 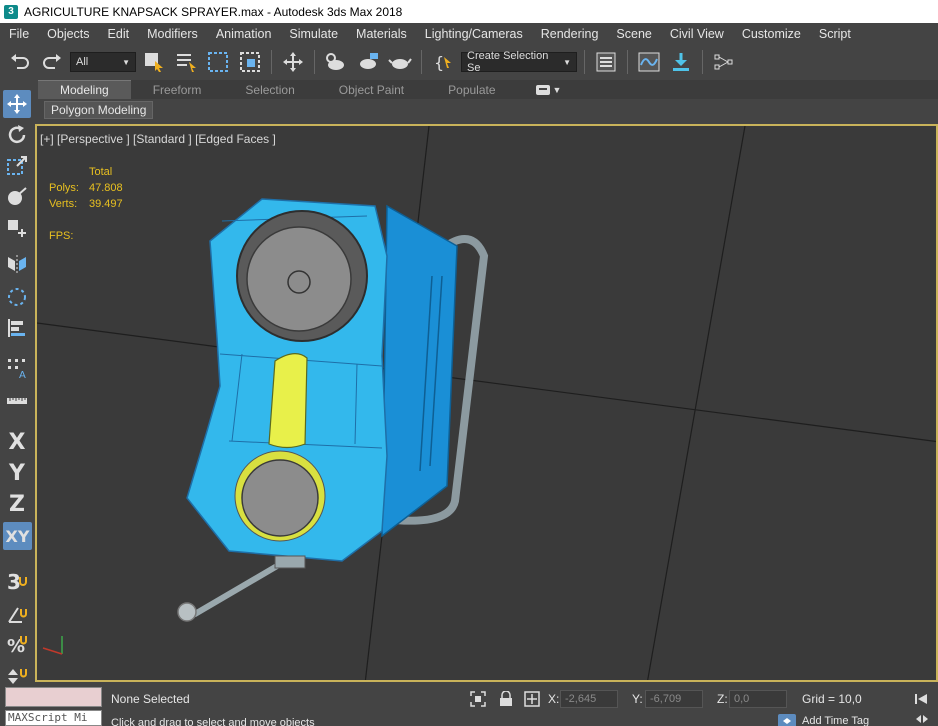 I want to click on layer-explorer-button, so click(x=606, y=62).